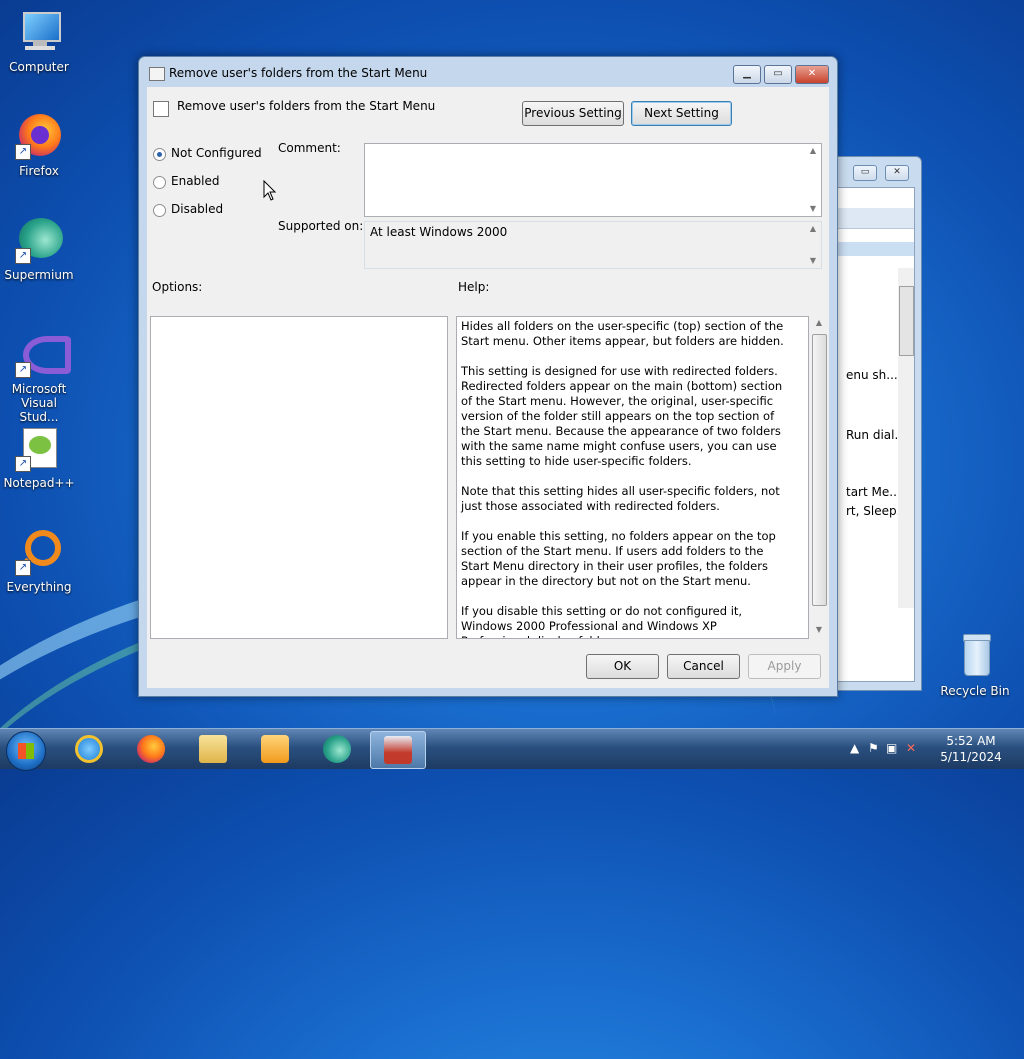 The image size is (1024, 1059). What do you see at coordinates (784, 666) in the screenshot?
I see `apply-button: Apply` at bounding box center [784, 666].